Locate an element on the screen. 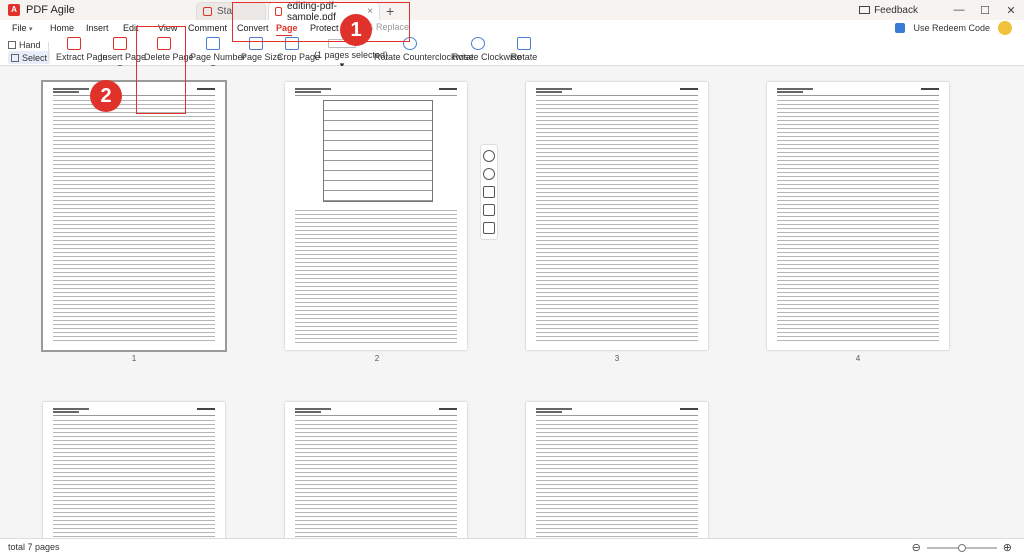 The width and height of the screenshot is (1024, 555). step-badge-2: 2 is located at coordinates (106, 96).